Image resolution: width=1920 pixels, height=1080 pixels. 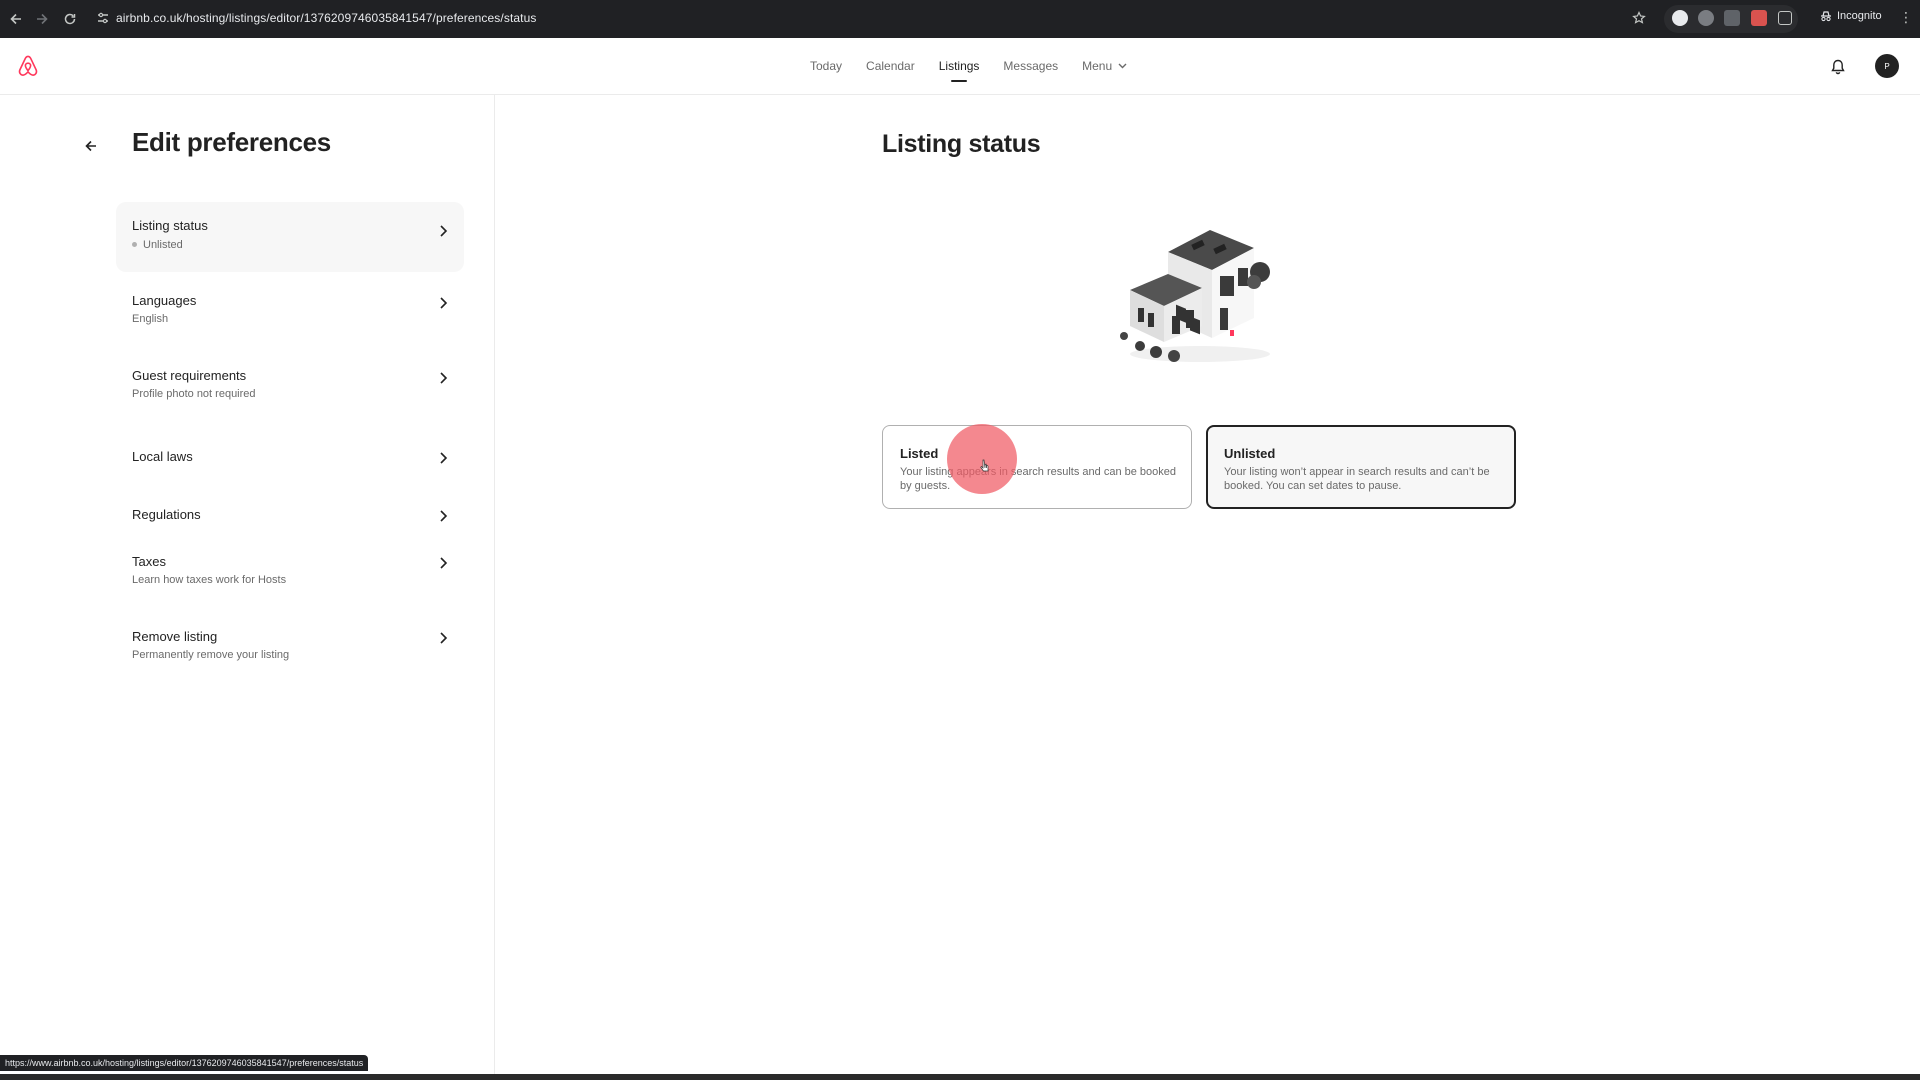 What do you see at coordinates (103, 18) in the screenshot?
I see `site-info-icon` at bounding box center [103, 18].